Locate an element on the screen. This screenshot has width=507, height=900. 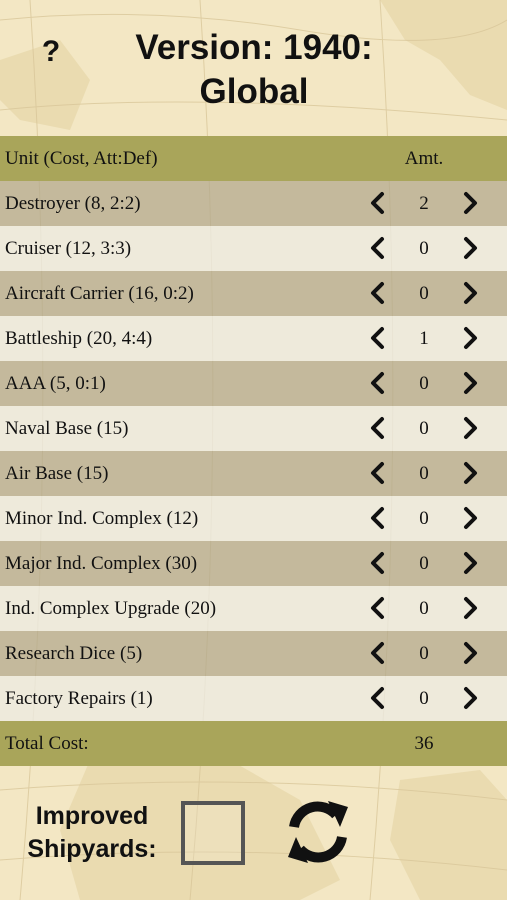
unit-label: Ind. Complex Upgrade (20) is located at coordinates (111, 608).